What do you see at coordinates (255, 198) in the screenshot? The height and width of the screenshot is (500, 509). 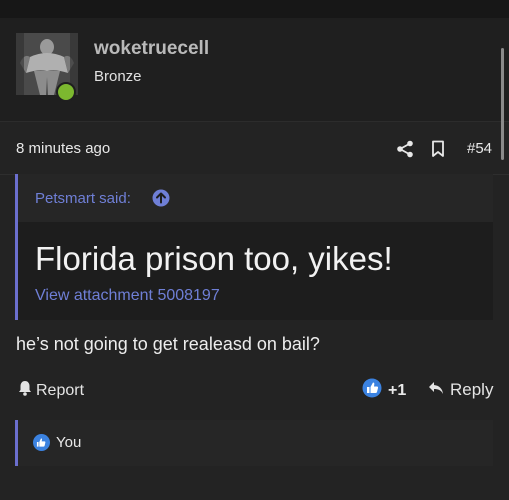 I see `quote-header: Petsmart said:` at bounding box center [255, 198].